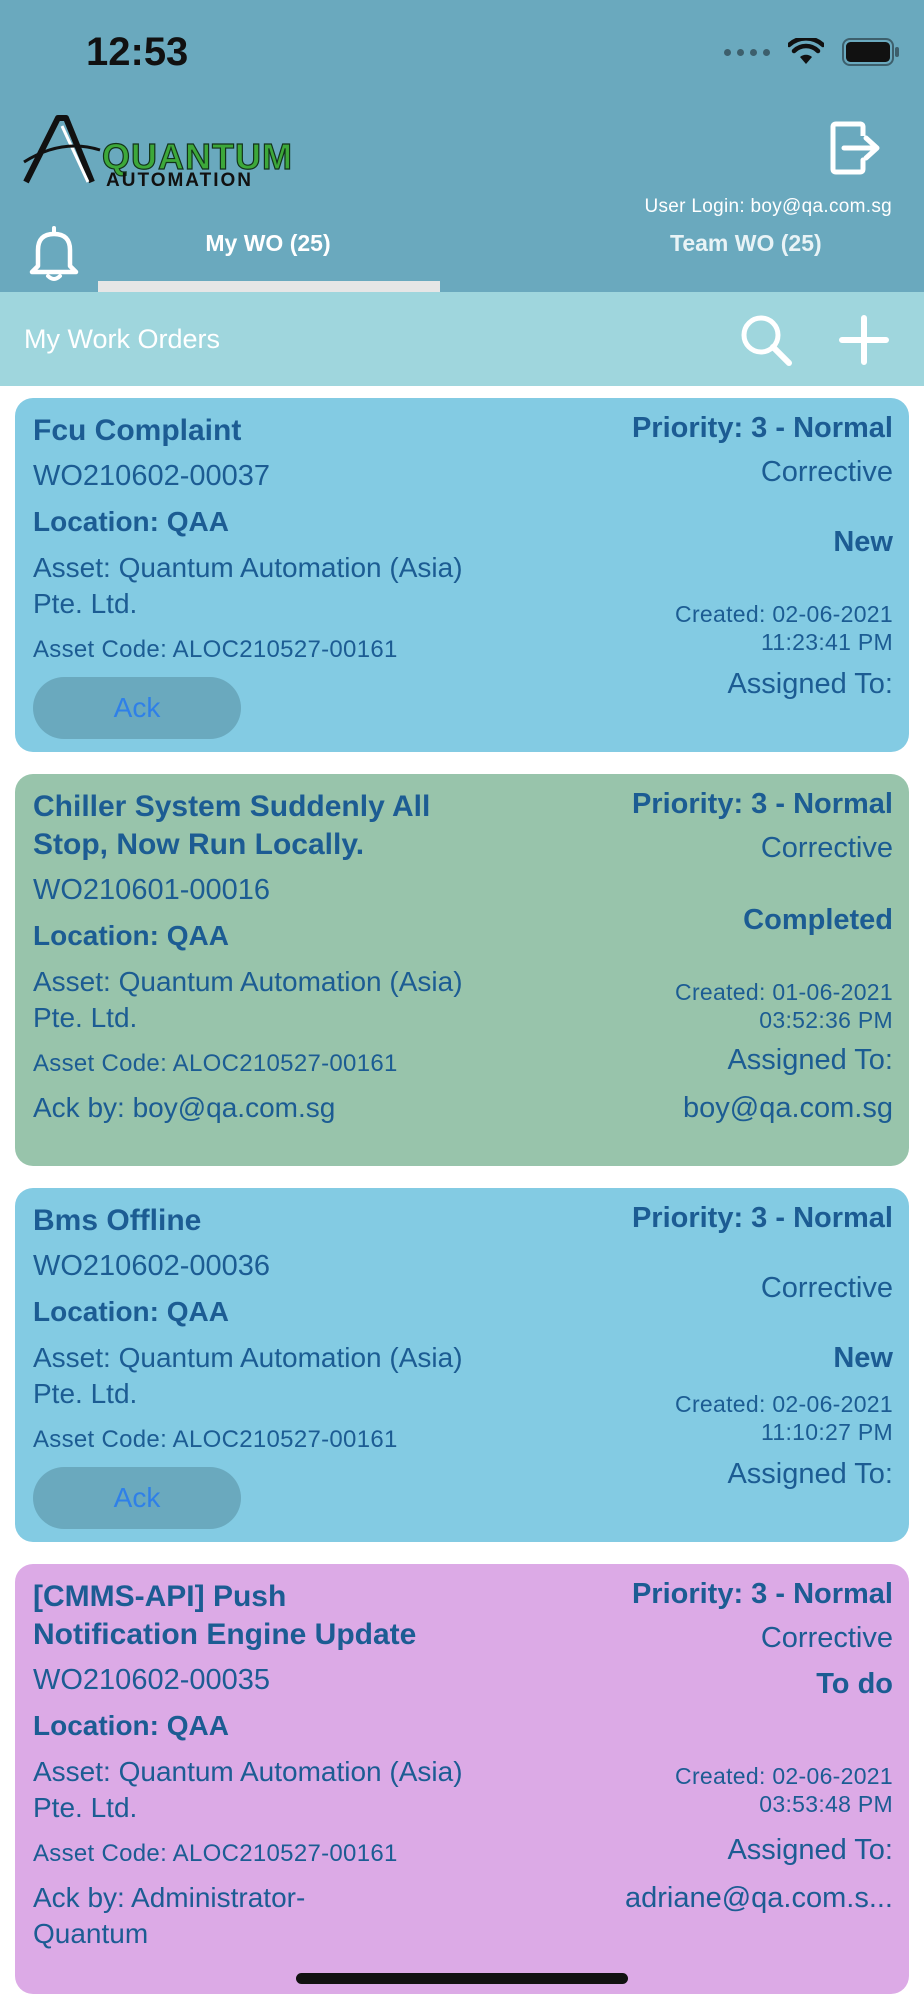 The image size is (924, 2000). Describe the element at coordinates (806, 51) in the screenshot. I see `wifi-icon` at that location.